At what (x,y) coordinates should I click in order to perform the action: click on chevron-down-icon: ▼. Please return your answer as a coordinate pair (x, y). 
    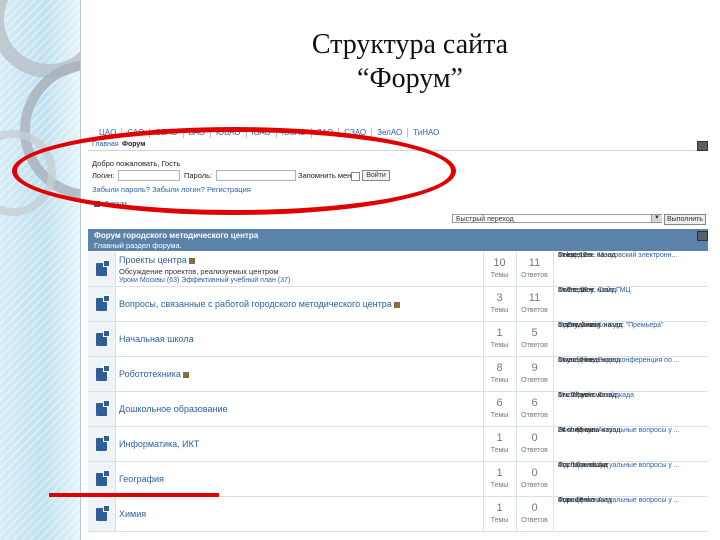
    Looking at the image, I should click on (656, 218).